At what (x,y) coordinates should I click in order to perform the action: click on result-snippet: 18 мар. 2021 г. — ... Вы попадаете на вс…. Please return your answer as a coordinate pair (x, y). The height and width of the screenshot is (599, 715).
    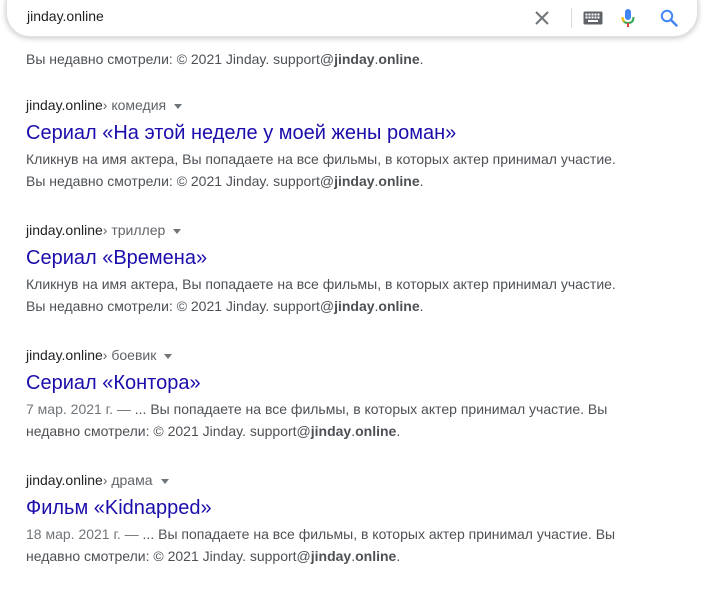
    Looking at the image, I should click on (346, 545).